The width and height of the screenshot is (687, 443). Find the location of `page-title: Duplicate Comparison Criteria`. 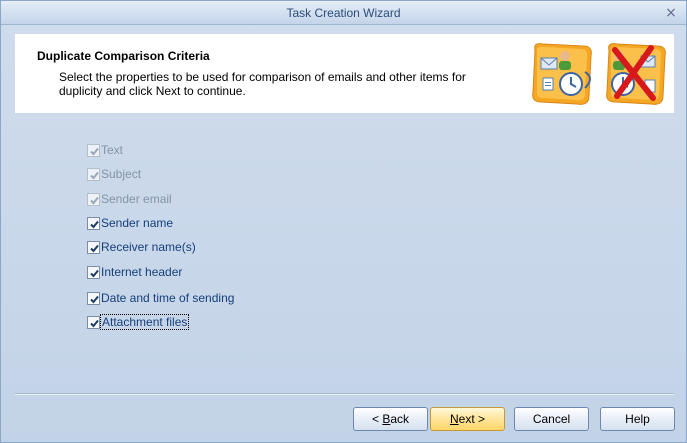

page-title: Duplicate Comparison Criteria is located at coordinates (123, 56).